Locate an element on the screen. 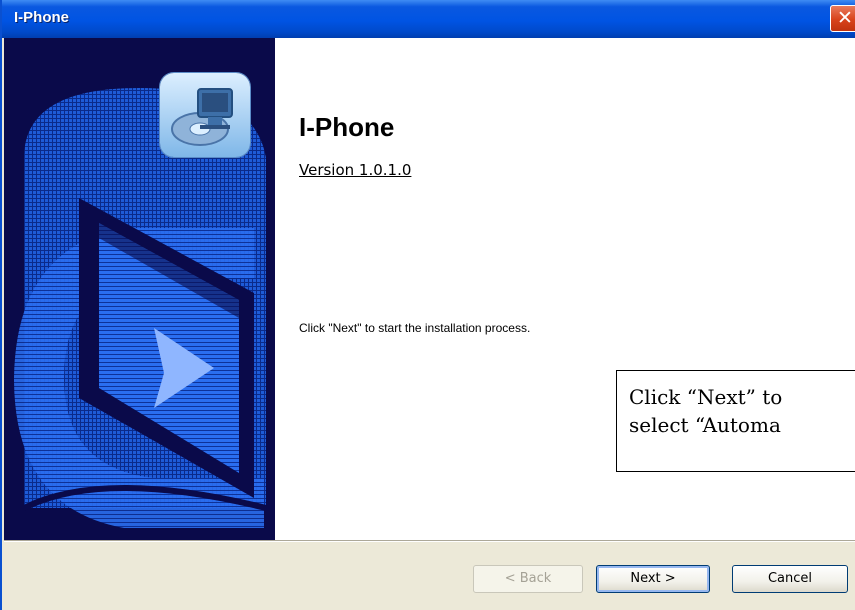 The height and width of the screenshot is (610, 855). computer-disk-icon is located at coordinates (202, 117).